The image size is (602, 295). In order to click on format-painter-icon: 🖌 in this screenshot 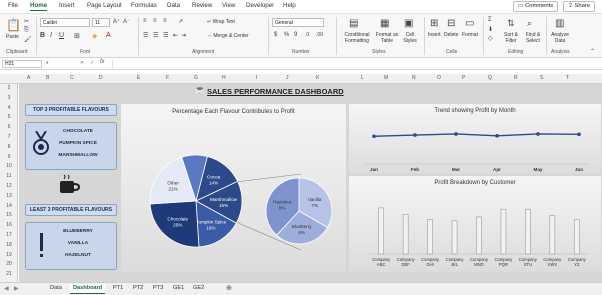, I will do `click(28, 39)`.